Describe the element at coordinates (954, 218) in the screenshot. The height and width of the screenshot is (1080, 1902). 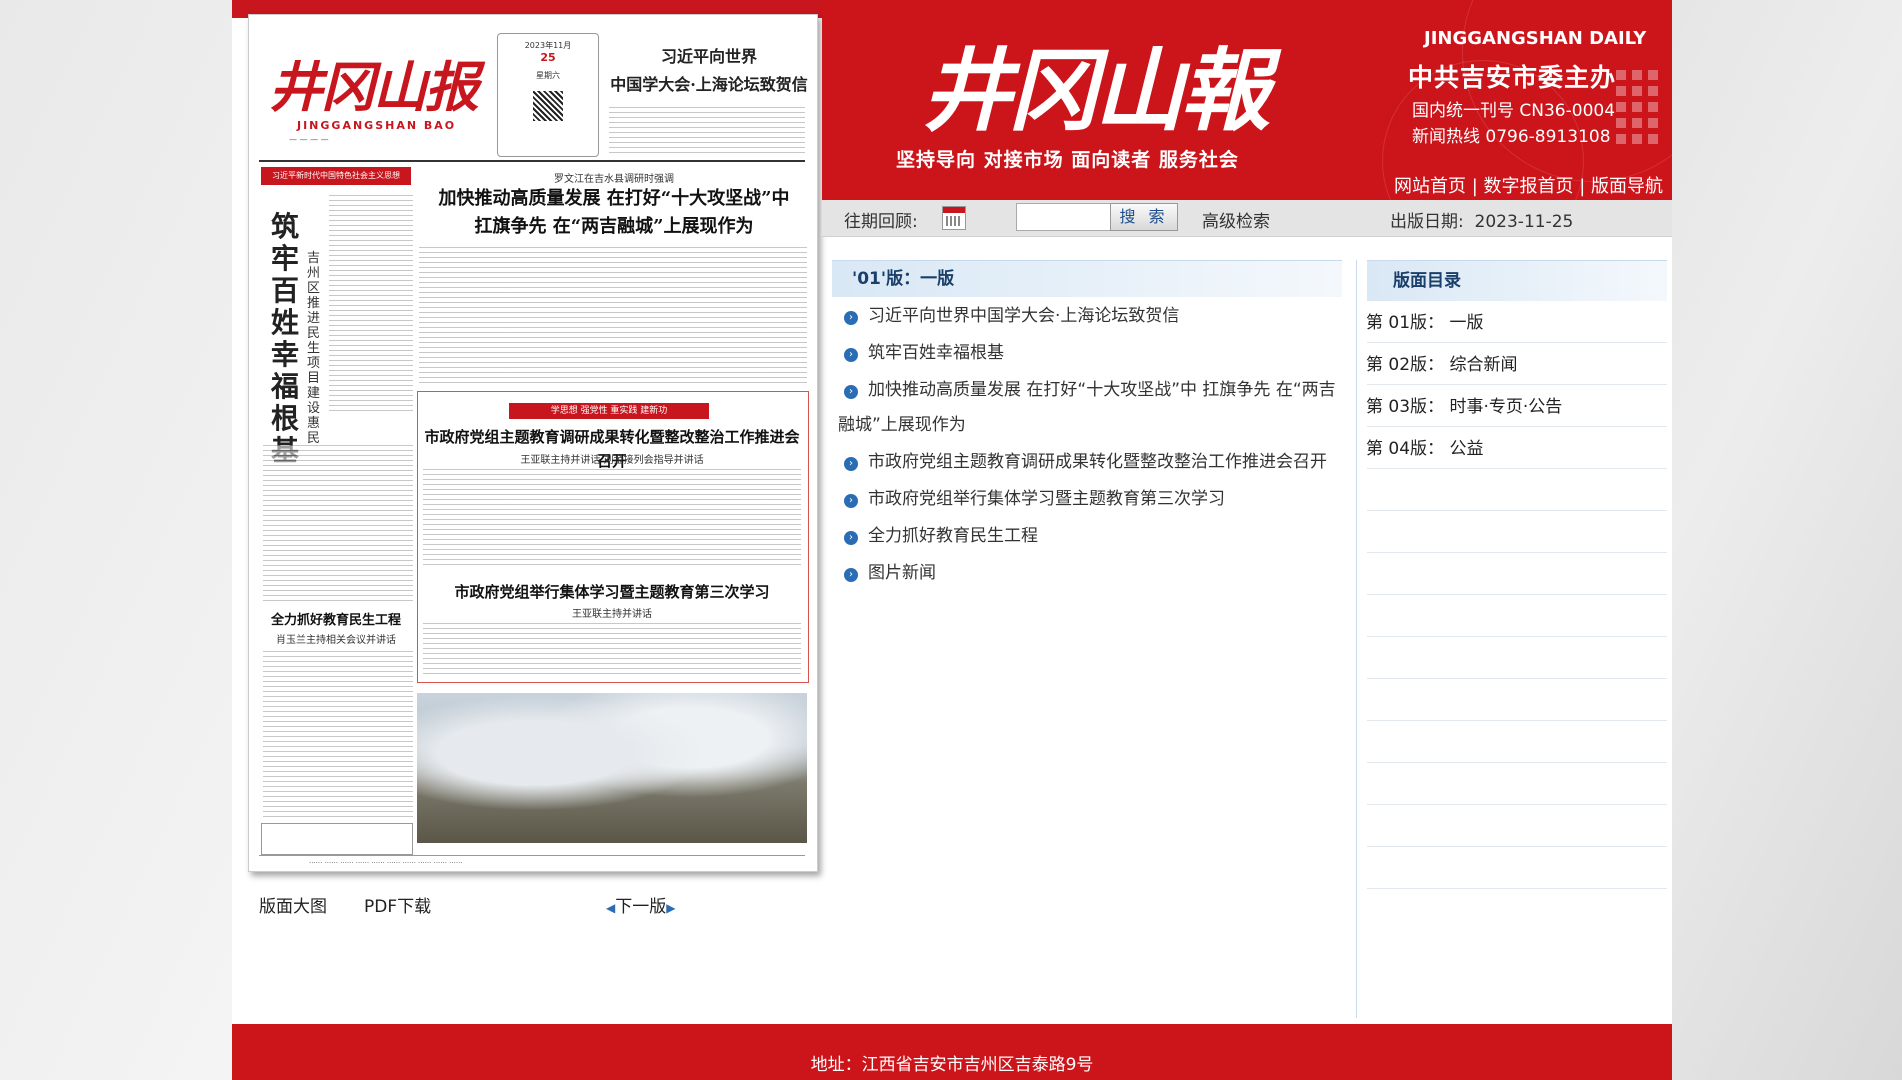
I see `calendar-icon` at that location.